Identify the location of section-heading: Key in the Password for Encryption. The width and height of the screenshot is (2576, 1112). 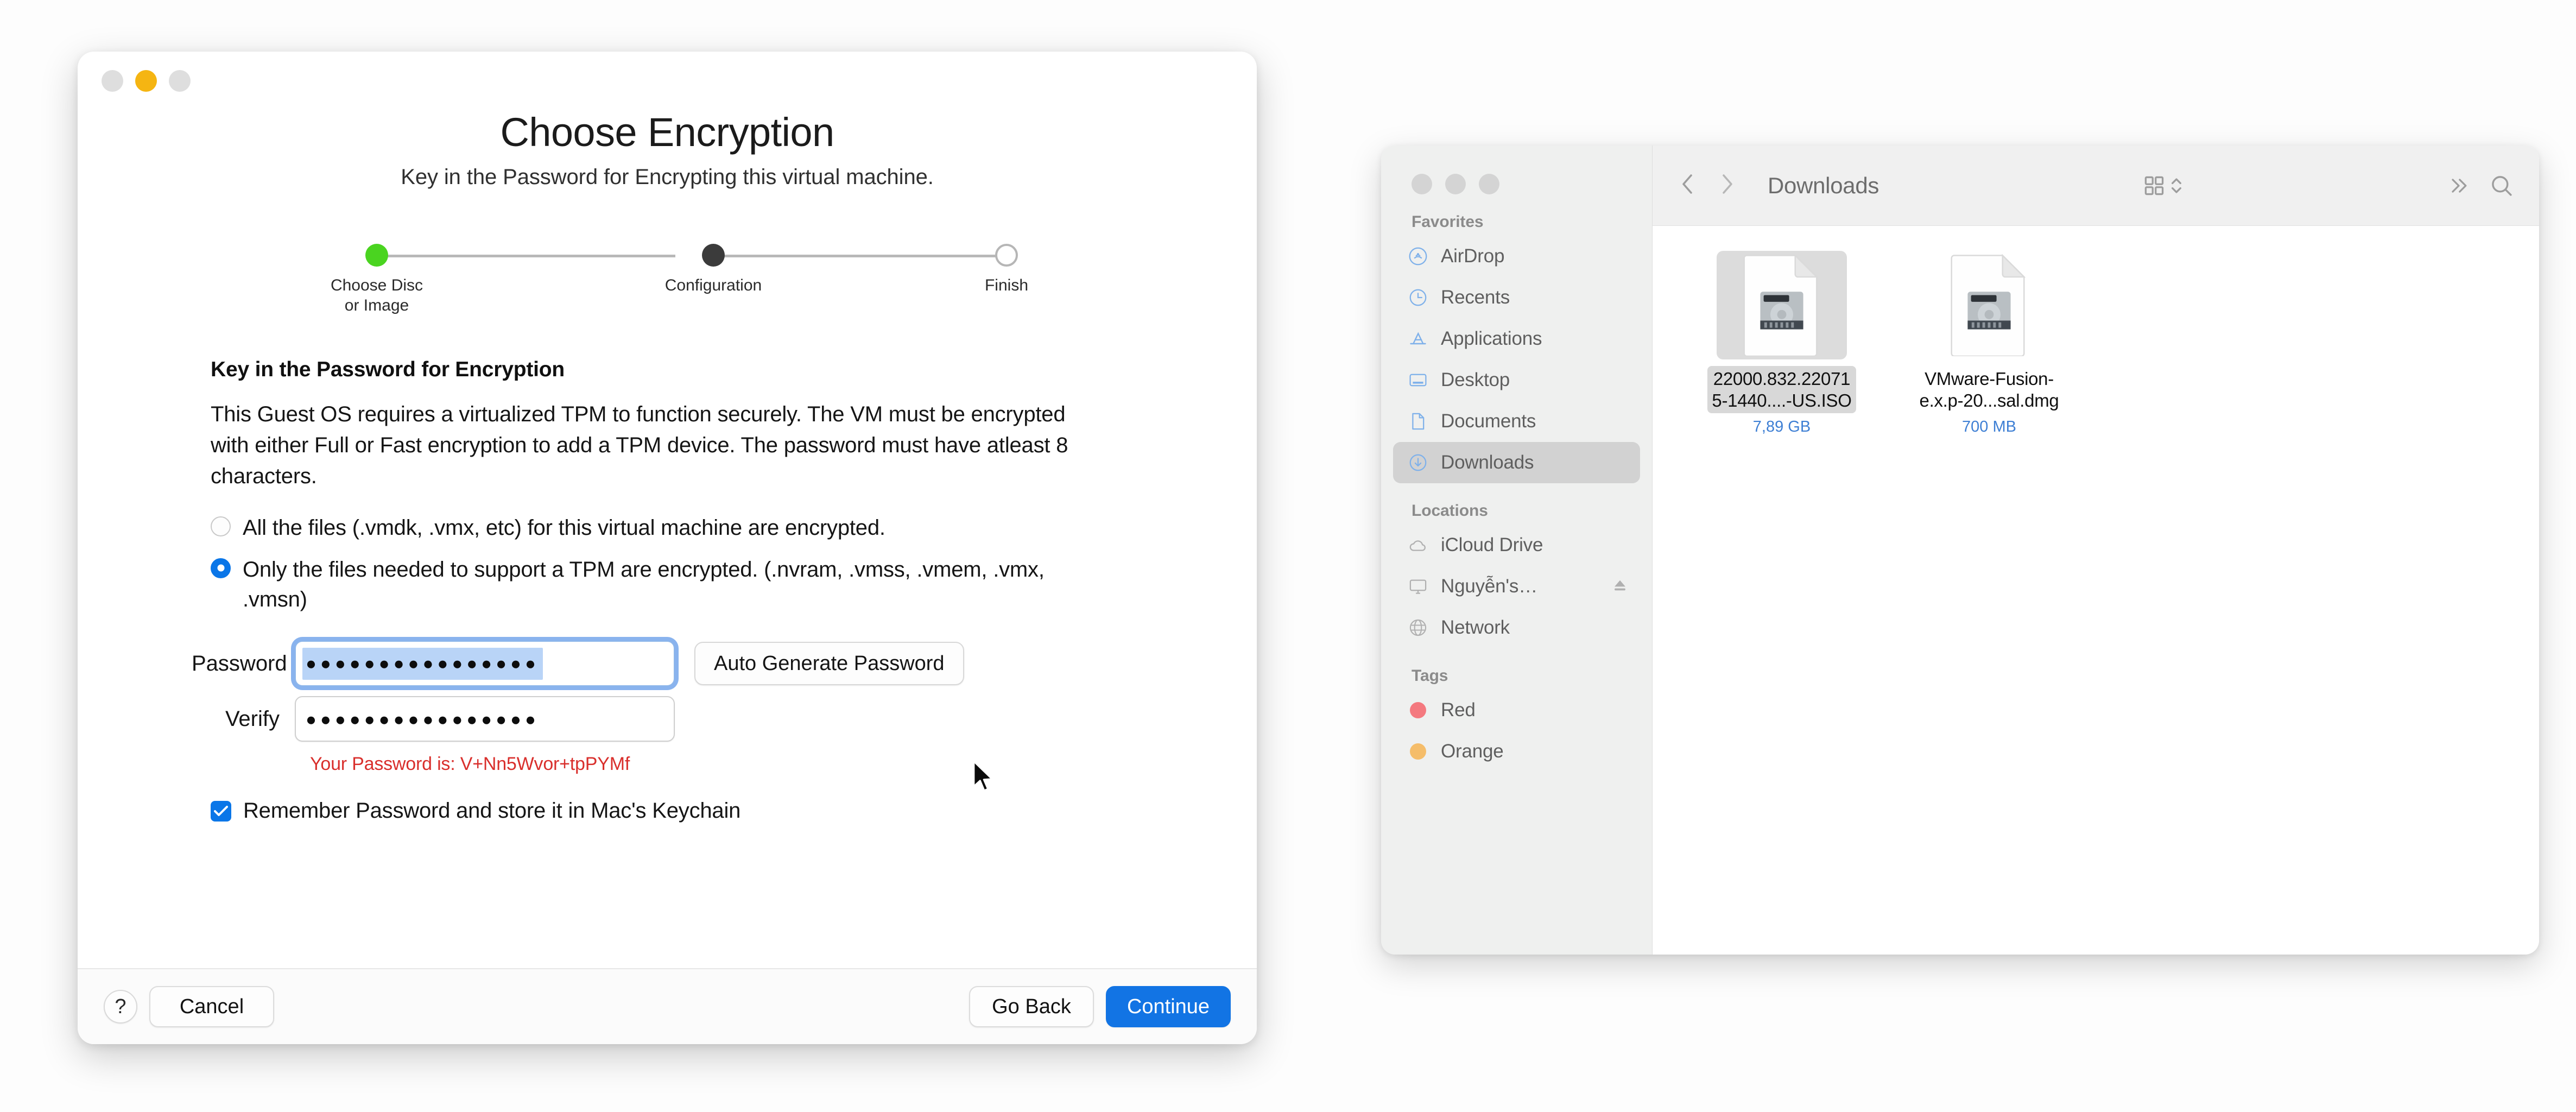
(388, 370).